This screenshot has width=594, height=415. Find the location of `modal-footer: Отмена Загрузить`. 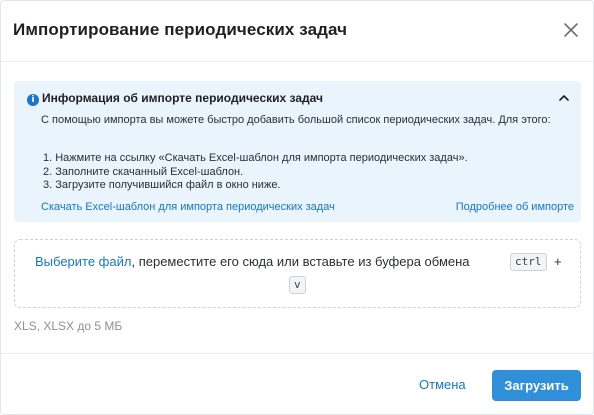

modal-footer: Отмена Загрузить is located at coordinates (297, 384).